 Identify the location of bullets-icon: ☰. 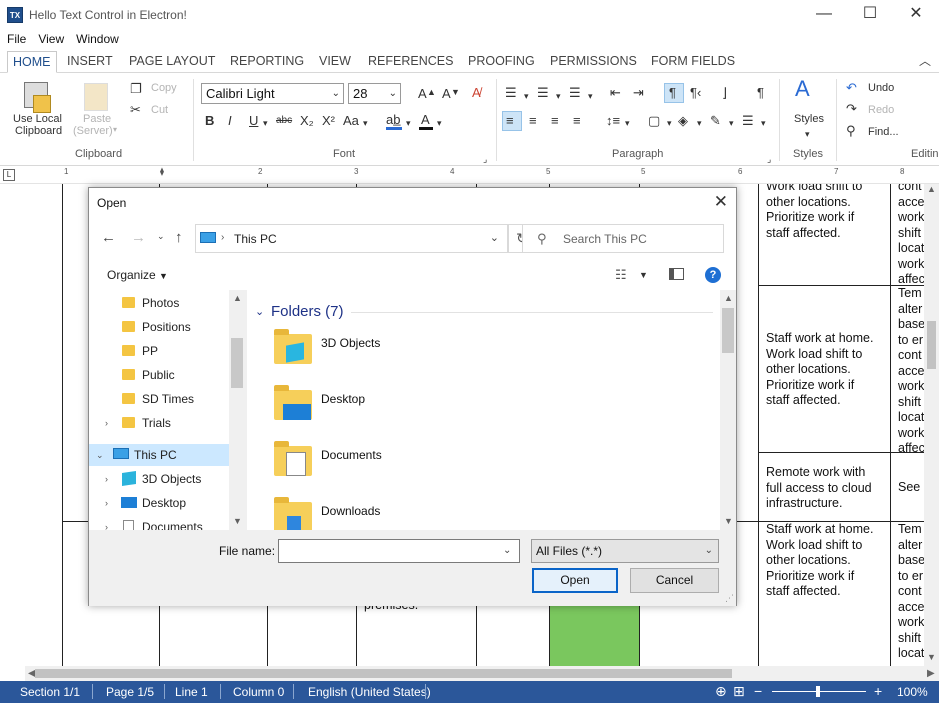
(511, 93).